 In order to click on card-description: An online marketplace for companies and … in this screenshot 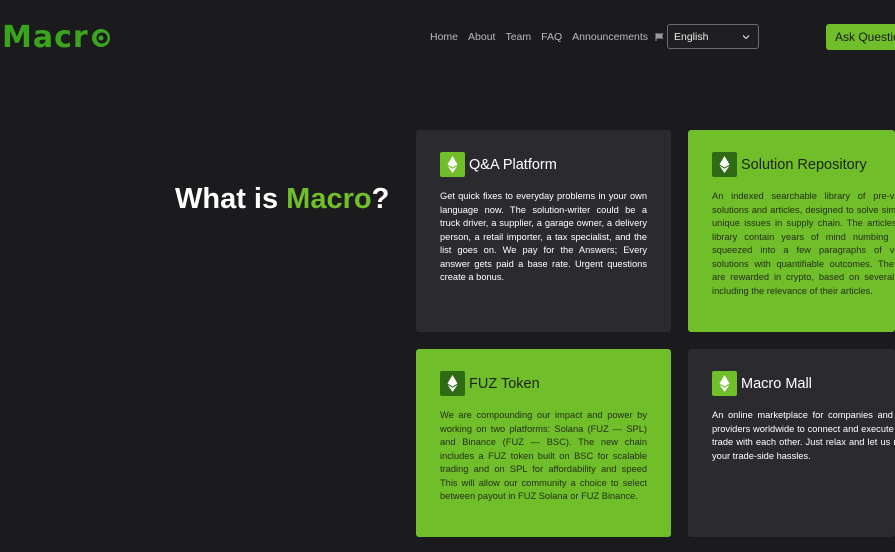, I will do `click(803, 435)`.